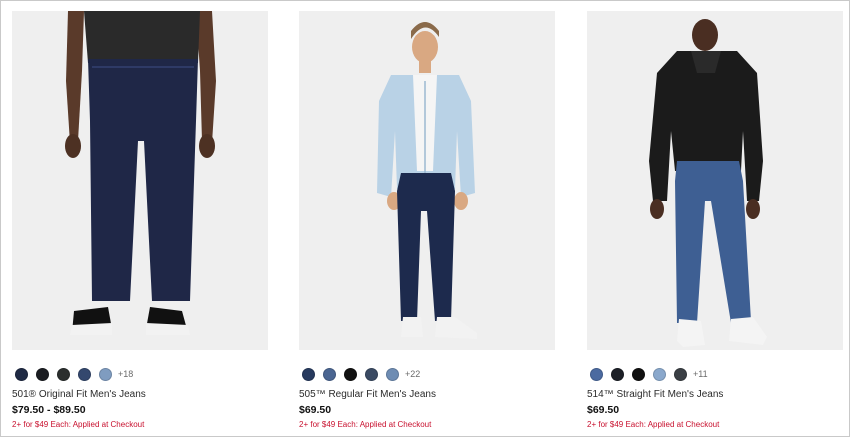 The image size is (850, 437). What do you see at coordinates (427, 374) in the screenshot?
I see `color-swatches: +22` at bounding box center [427, 374].